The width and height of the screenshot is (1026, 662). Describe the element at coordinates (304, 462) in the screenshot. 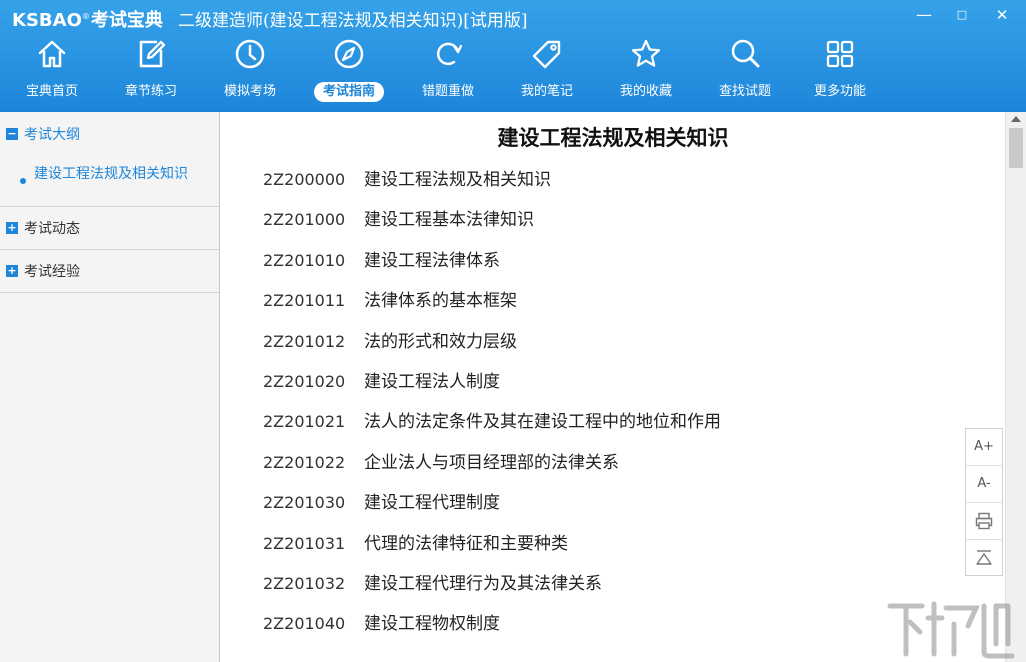

I see `outline-code: 2Z201022` at that location.